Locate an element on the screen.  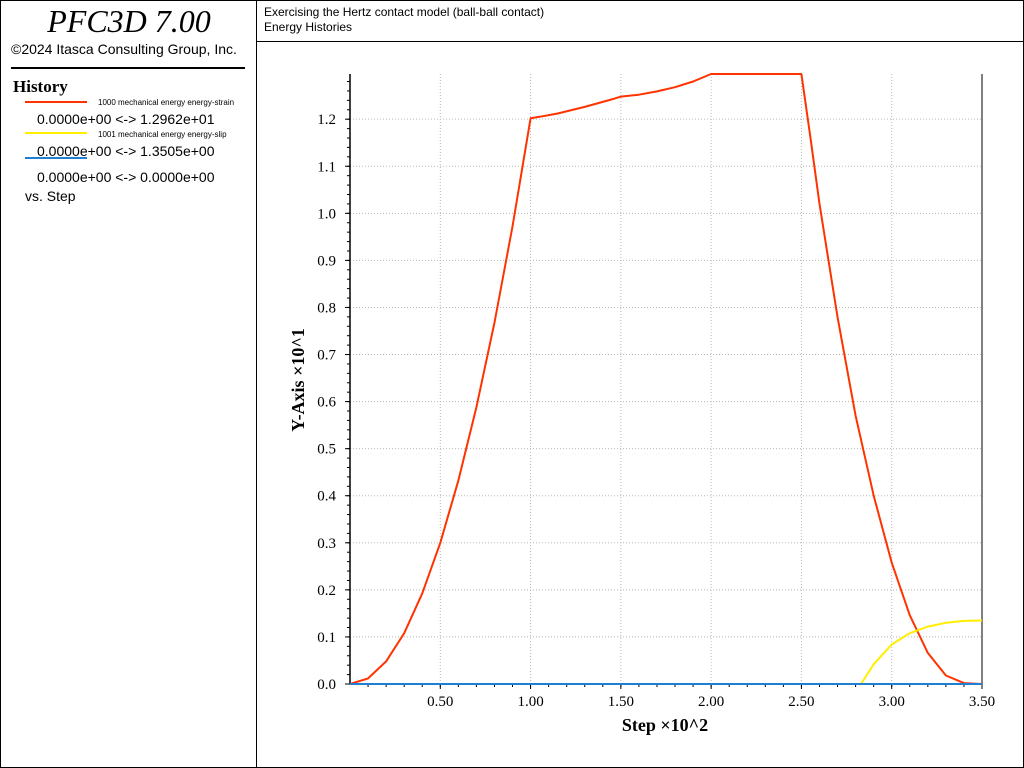
y-tick-label: 0.0 is located at coordinates (326, 685).